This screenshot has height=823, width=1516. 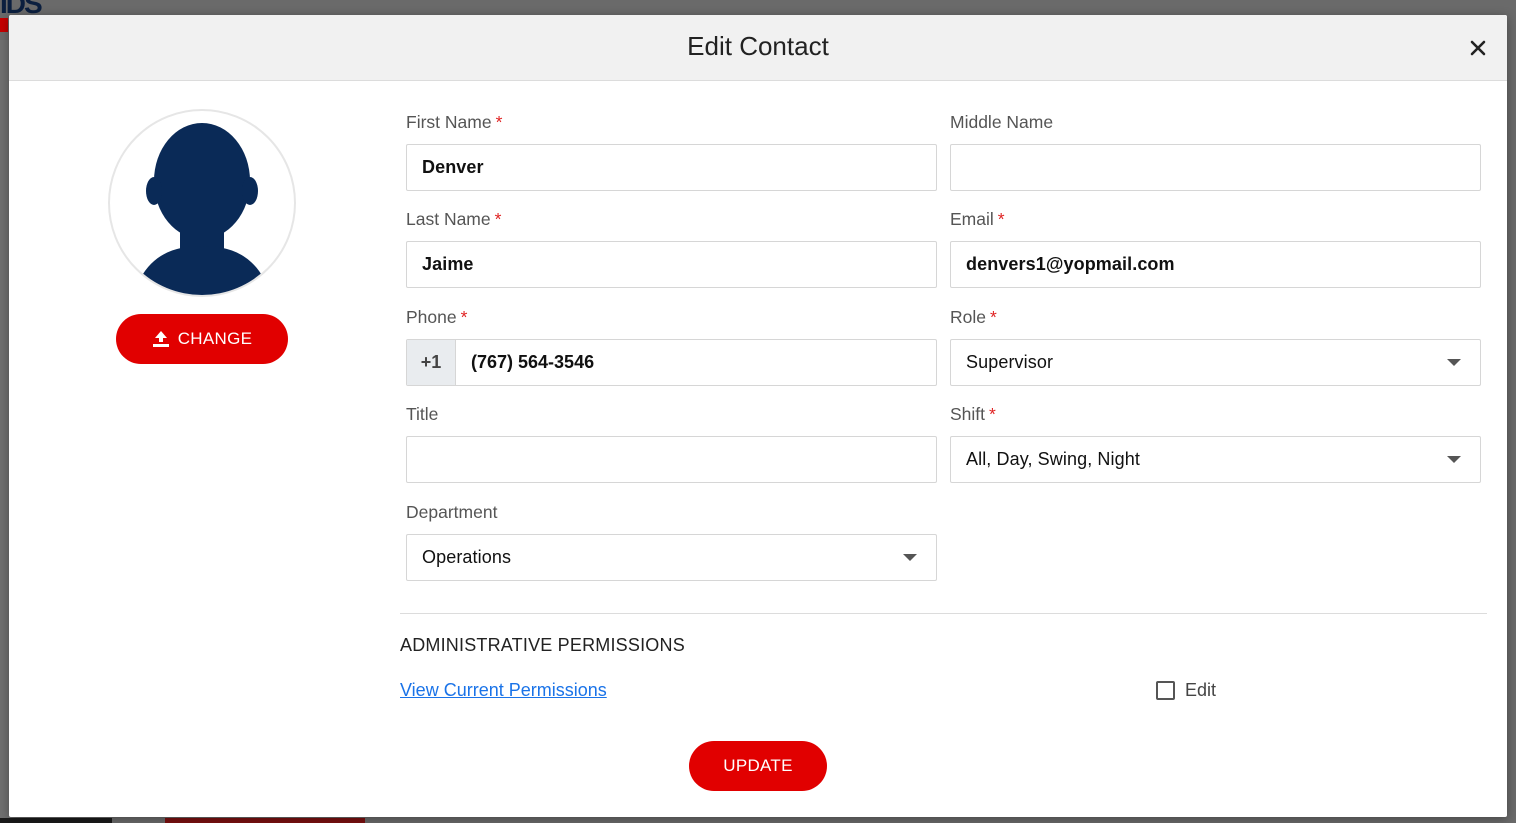 What do you see at coordinates (1070, 264) in the screenshot?
I see `email-value: denvers1@yopmail.com` at bounding box center [1070, 264].